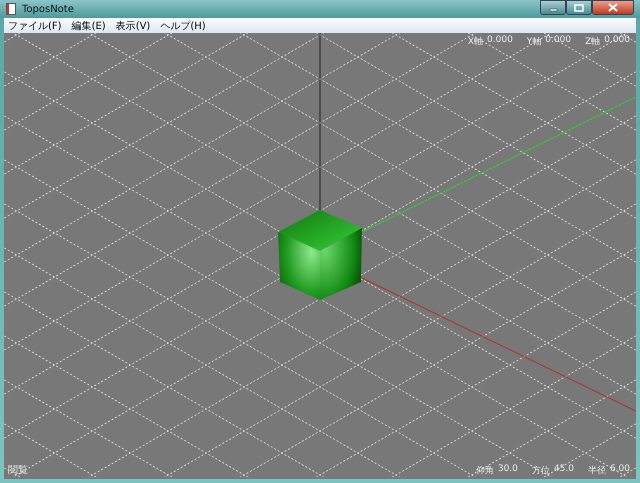 This screenshot has width=640, height=483. Describe the element at coordinates (592, 42) in the screenshot. I see `axis-label: Z軸` at that location.